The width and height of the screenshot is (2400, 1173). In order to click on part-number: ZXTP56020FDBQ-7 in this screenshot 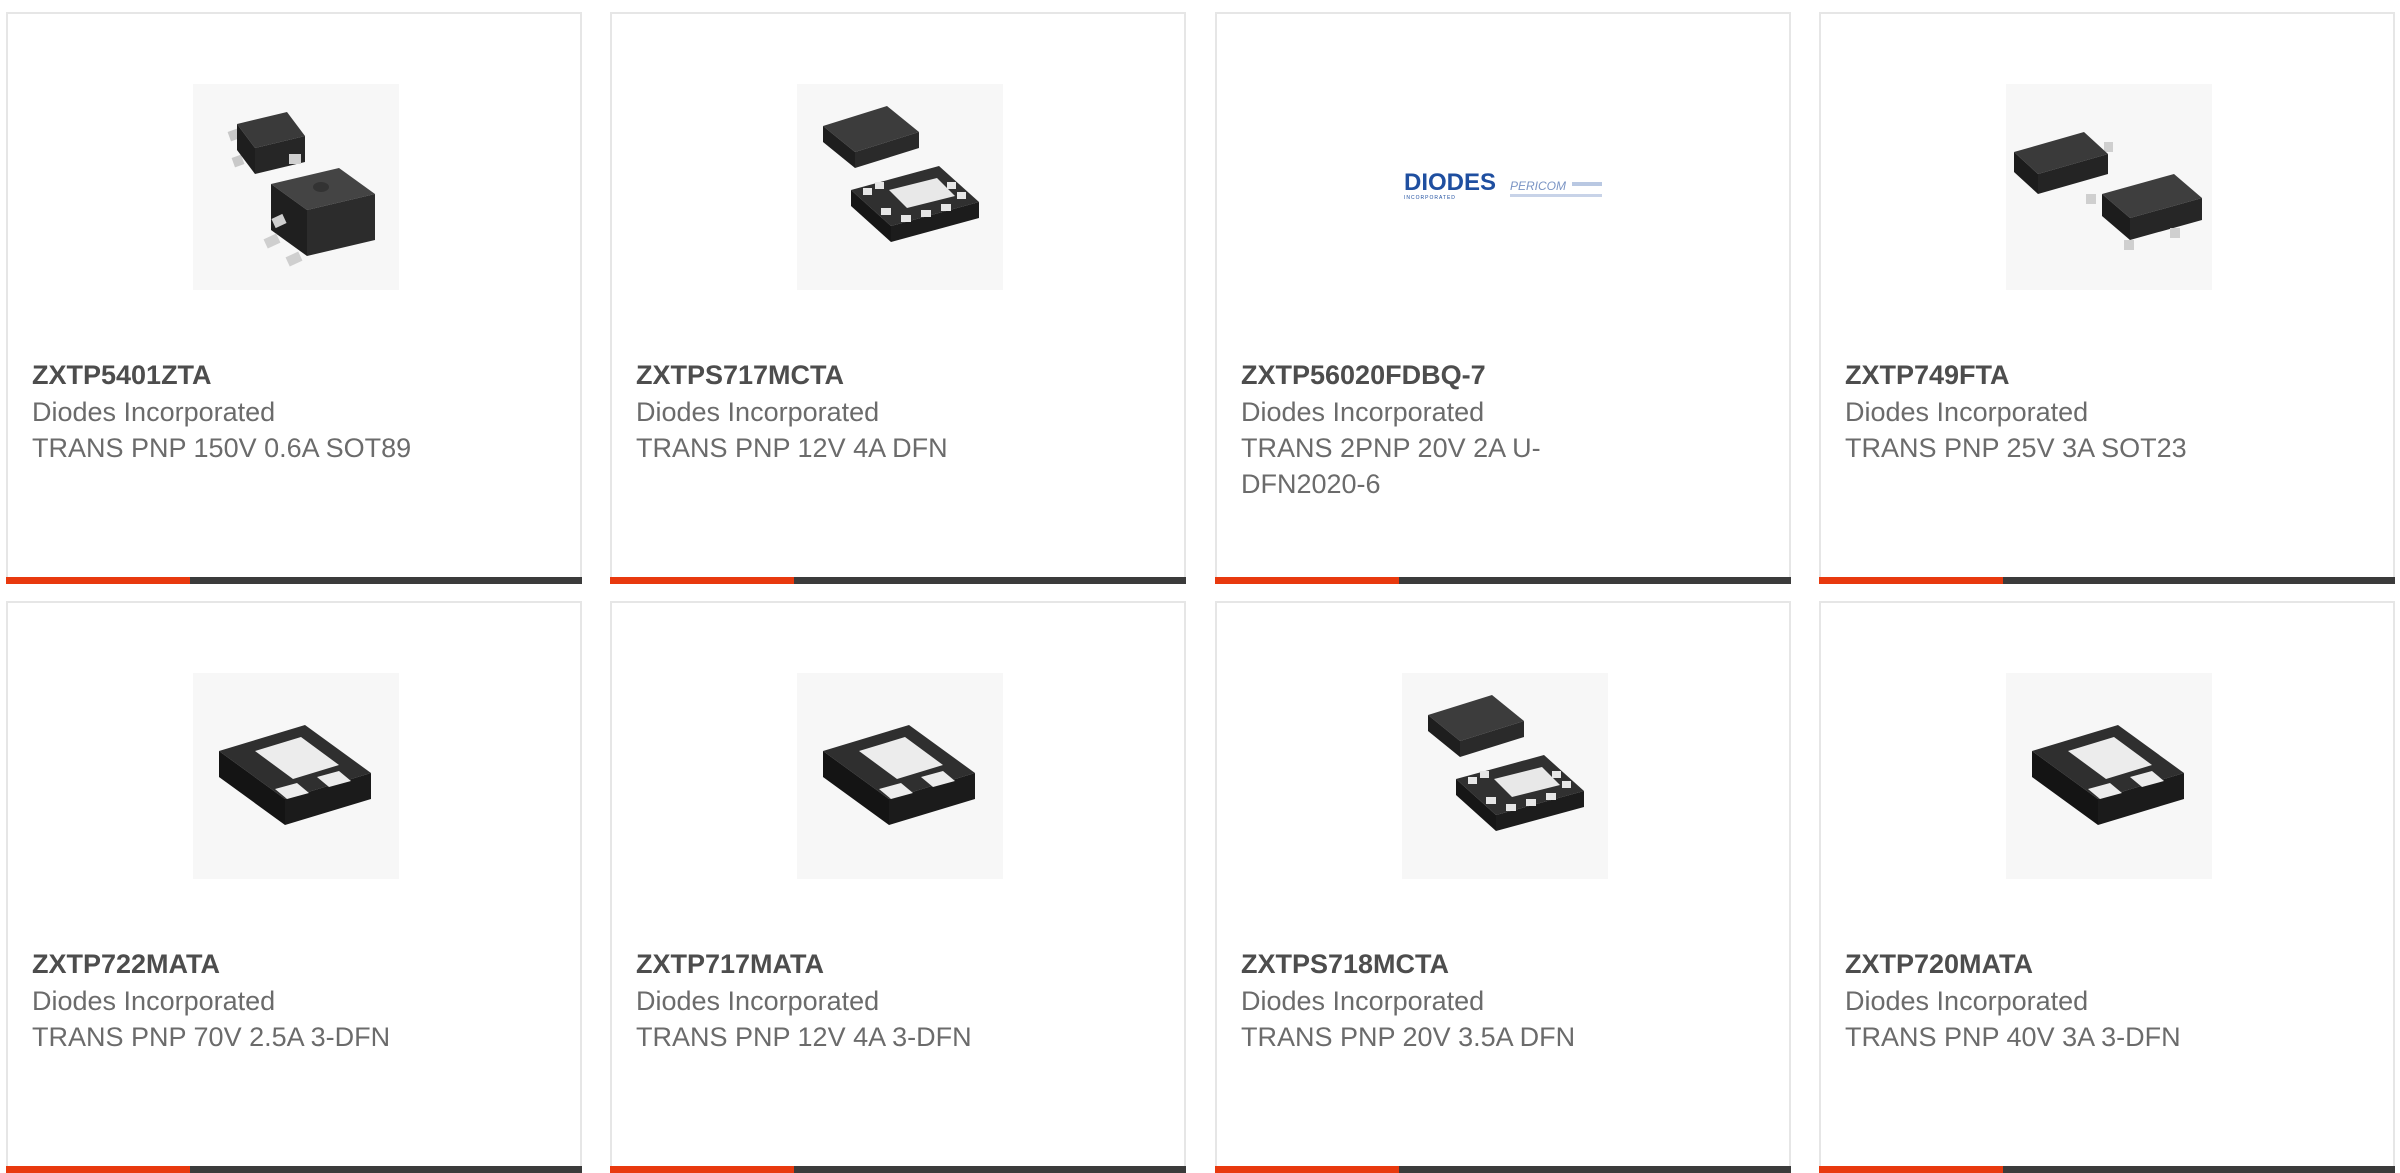, I will do `click(1471, 375)`.